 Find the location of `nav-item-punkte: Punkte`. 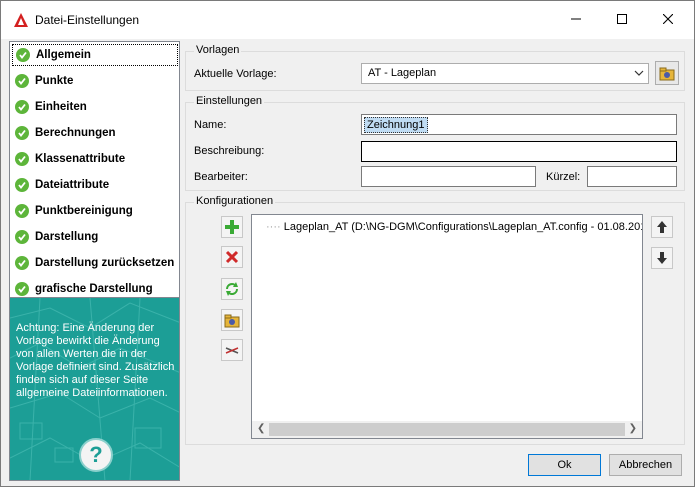

nav-item-punkte: Punkte is located at coordinates (95, 81).